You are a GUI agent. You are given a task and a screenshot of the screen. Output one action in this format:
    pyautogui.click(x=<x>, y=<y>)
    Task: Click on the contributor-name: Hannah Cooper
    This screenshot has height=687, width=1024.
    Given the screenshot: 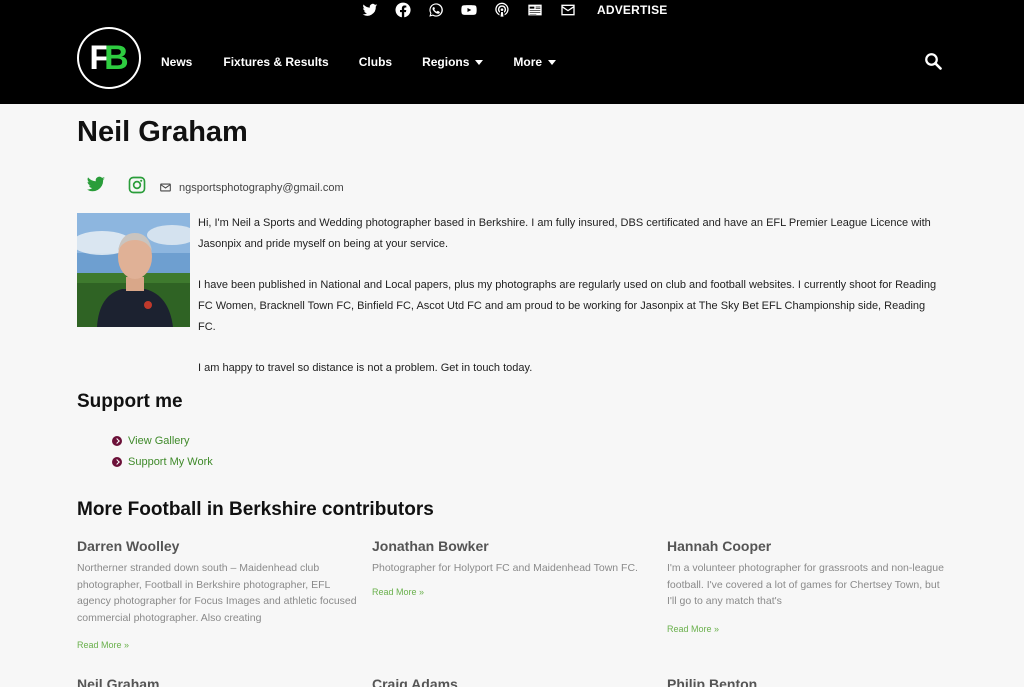 What is the action you would take?
    pyautogui.click(x=807, y=546)
    